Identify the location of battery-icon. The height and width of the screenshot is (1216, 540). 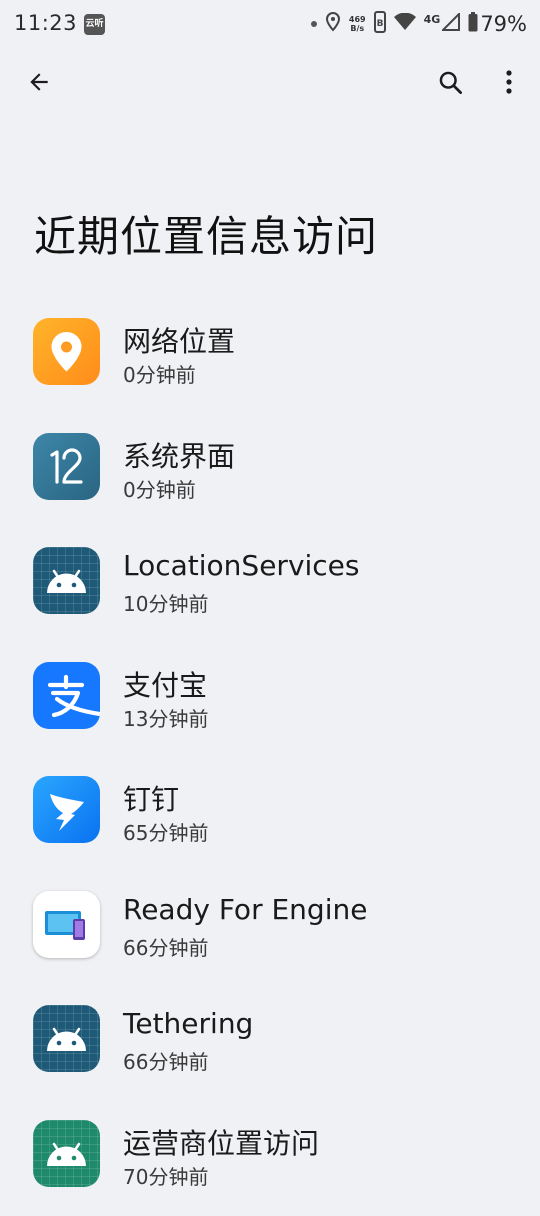
(473, 24).